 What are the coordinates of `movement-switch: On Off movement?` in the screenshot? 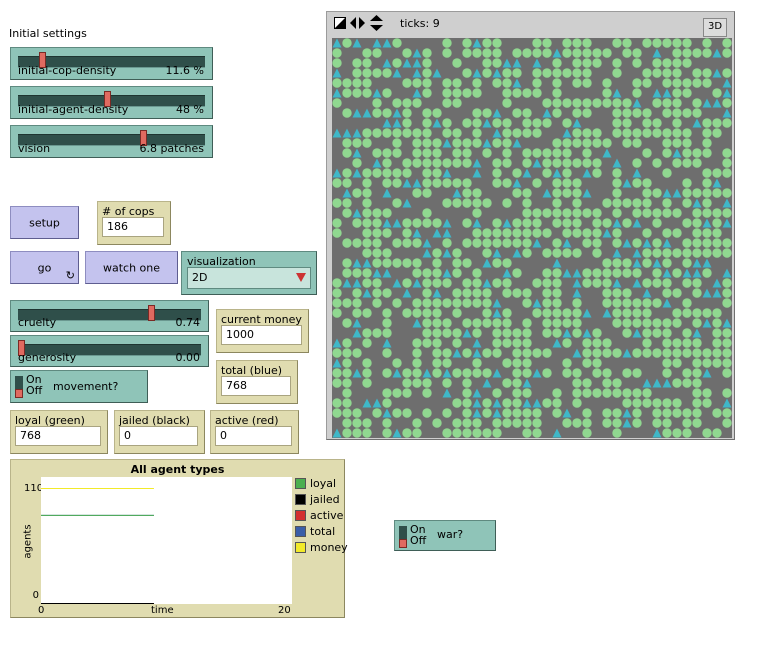 It's located at (79, 386).